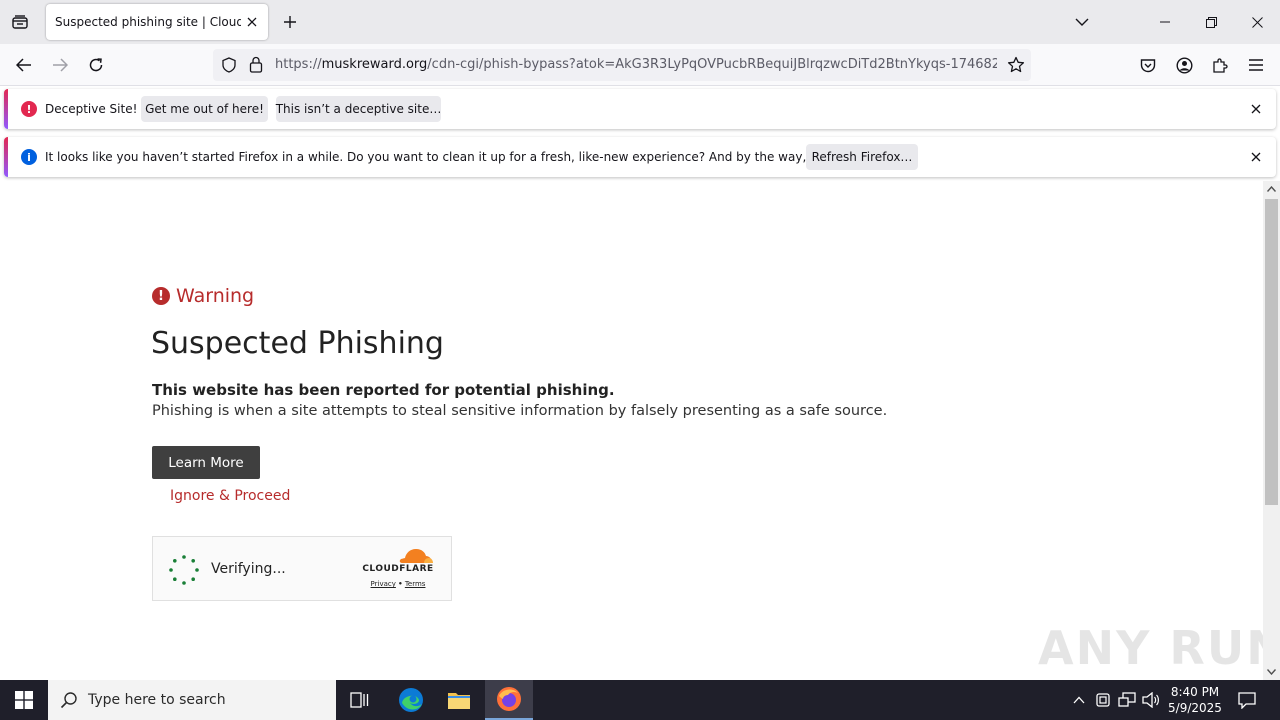  What do you see at coordinates (1159, 648) in the screenshot?
I see `anyrun-watermark: ANY RUN` at bounding box center [1159, 648].